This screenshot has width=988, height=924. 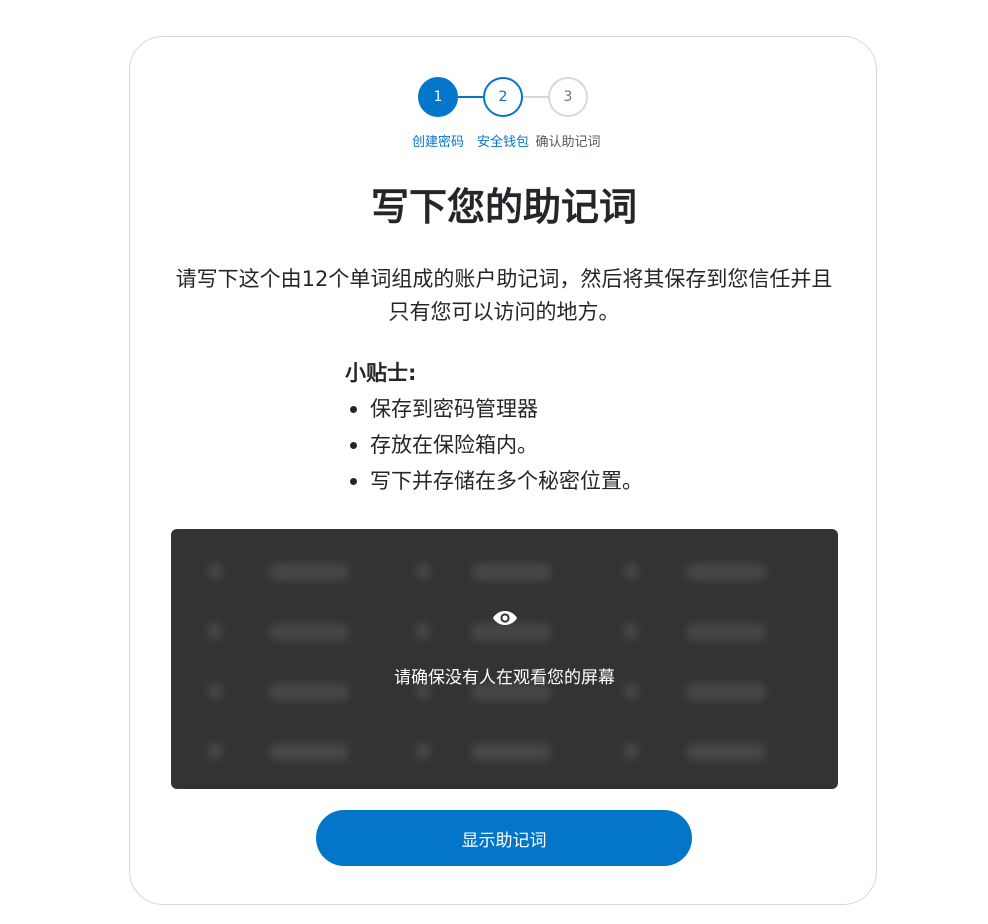 I want to click on step-2-number: 2, so click(x=503, y=97).